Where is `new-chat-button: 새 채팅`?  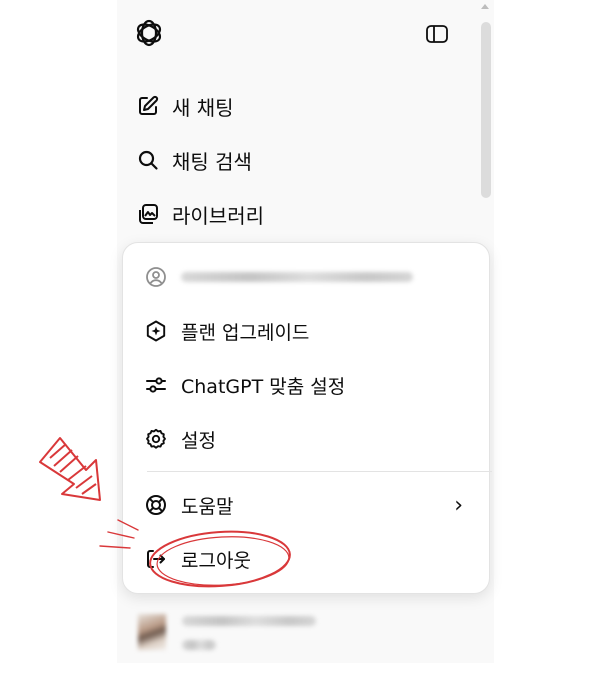
new-chat-button: 새 채팅 is located at coordinates (293, 106).